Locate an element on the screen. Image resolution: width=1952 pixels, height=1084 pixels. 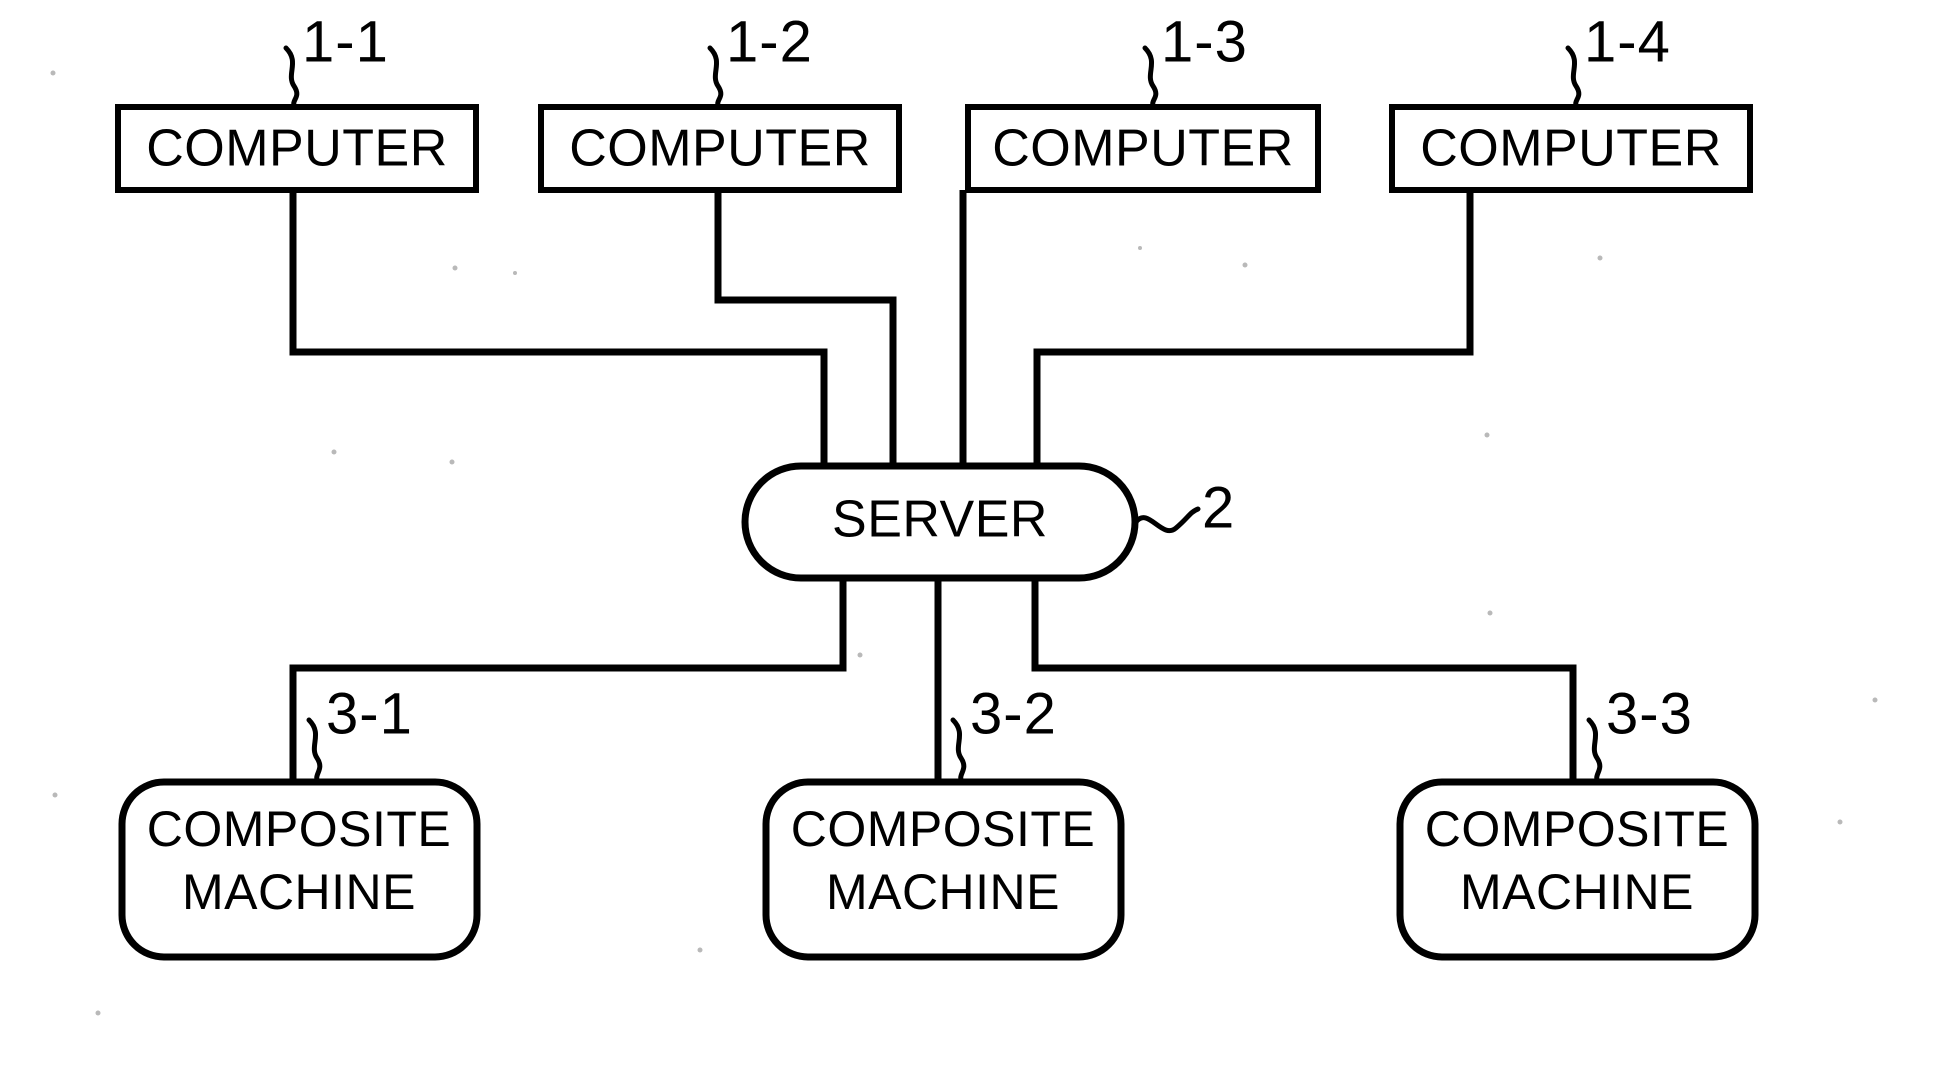
ref-callout-3-1: 3-1 is located at coordinates (359, 733).